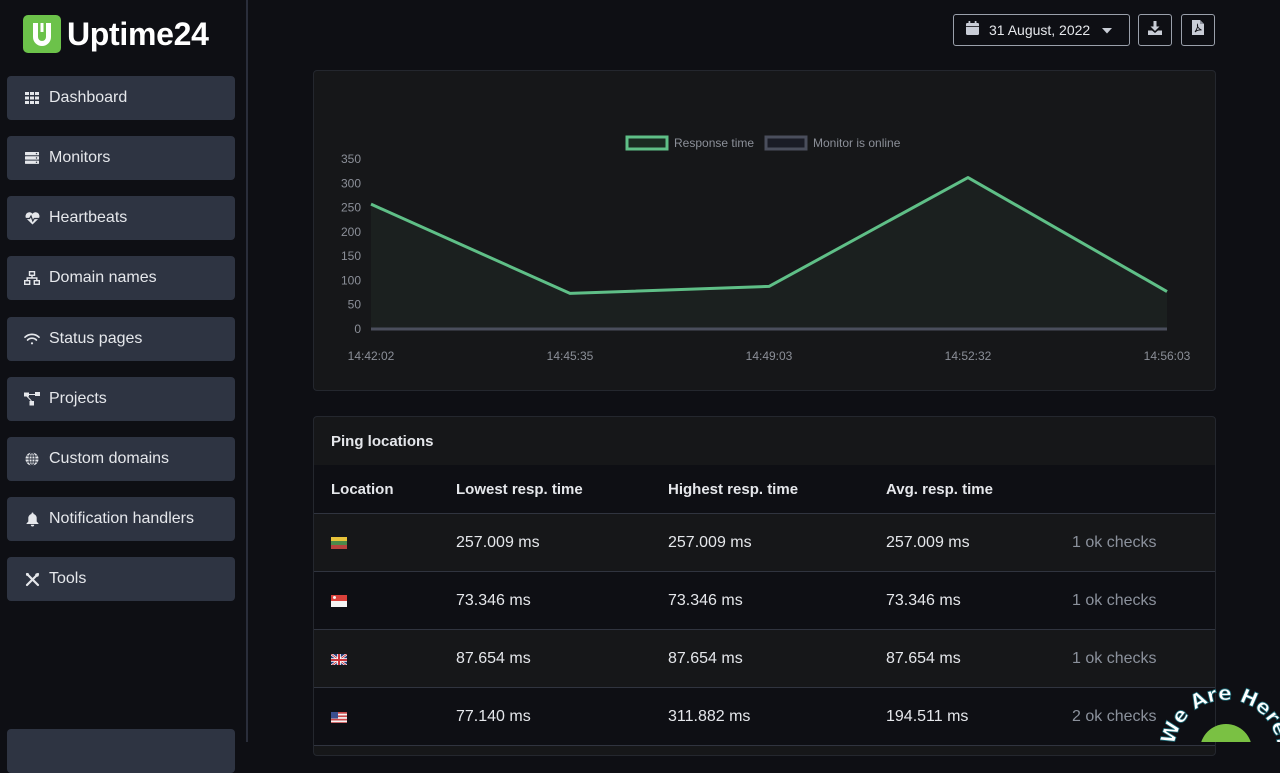 This screenshot has height=773, width=1280. I want to click on highest-resp-time: 73.346 ms, so click(705, 601).